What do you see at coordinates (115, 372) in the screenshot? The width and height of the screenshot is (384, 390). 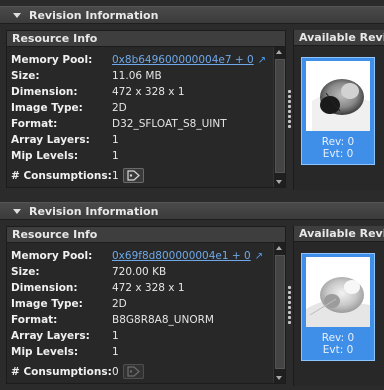 I see `consumptions-value: 0` at bounding box center [115, 372].